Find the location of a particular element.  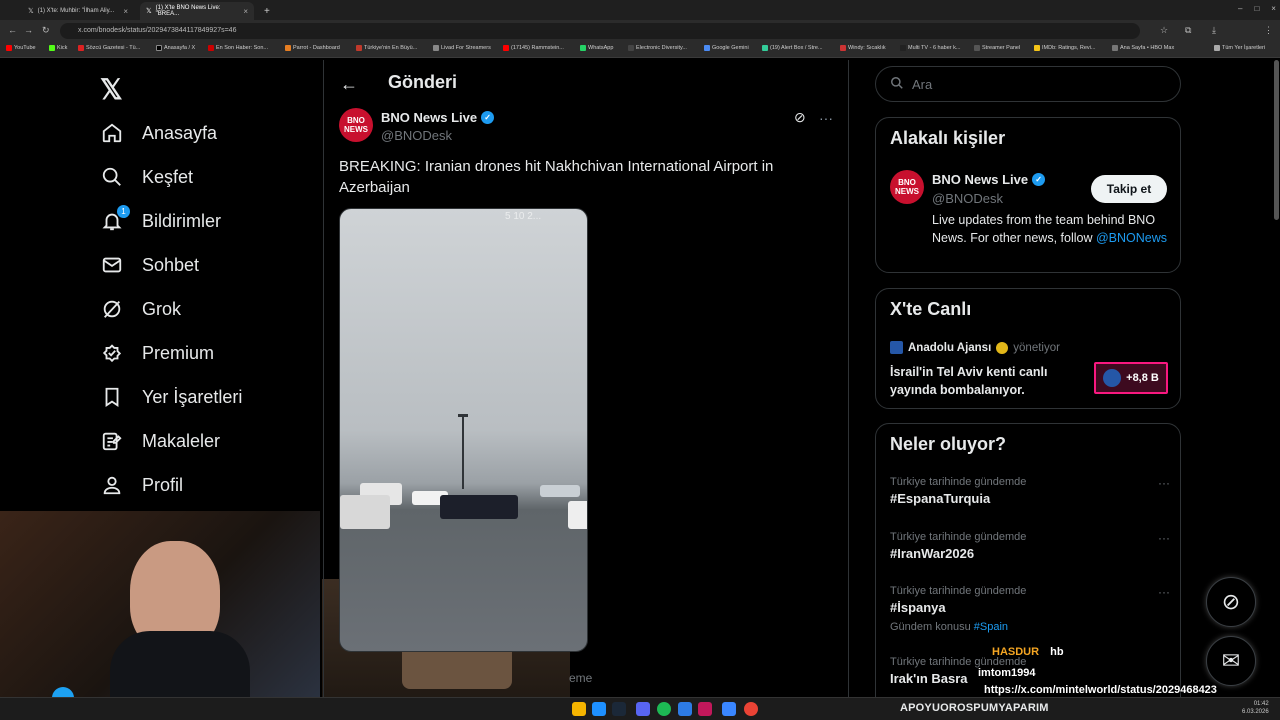

forward-icon: → is located at coordinates (28, 30).